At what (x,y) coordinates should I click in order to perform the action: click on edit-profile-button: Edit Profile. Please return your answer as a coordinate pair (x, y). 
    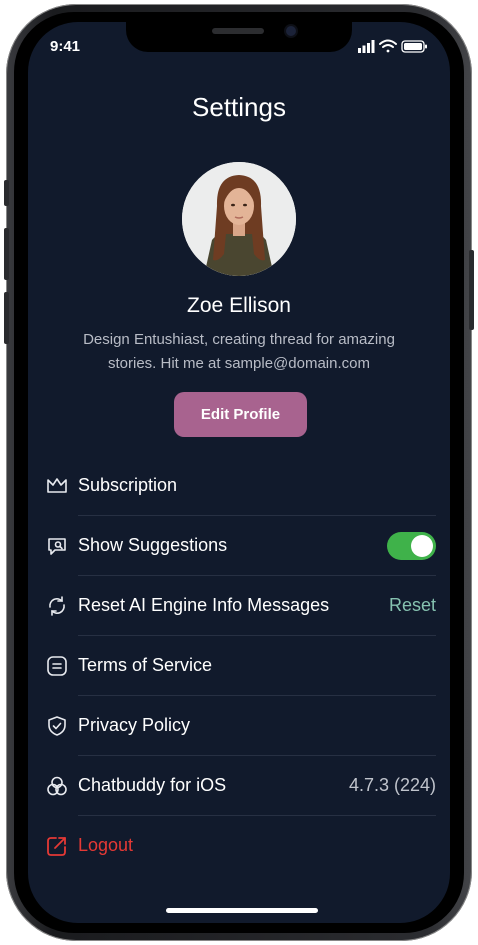
    Looking at the image, I should click on (240, 414).